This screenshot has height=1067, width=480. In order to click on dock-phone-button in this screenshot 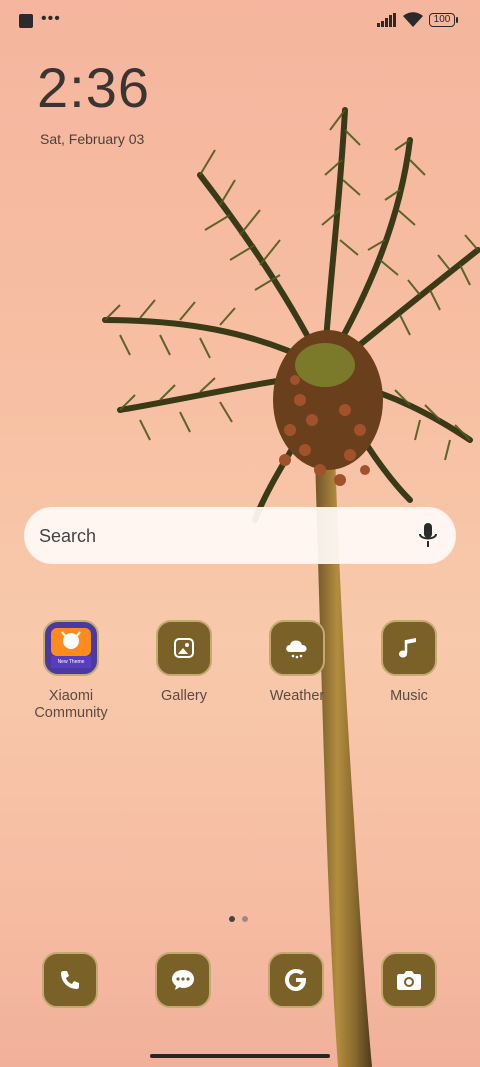, I will do `click(70, 980)`.